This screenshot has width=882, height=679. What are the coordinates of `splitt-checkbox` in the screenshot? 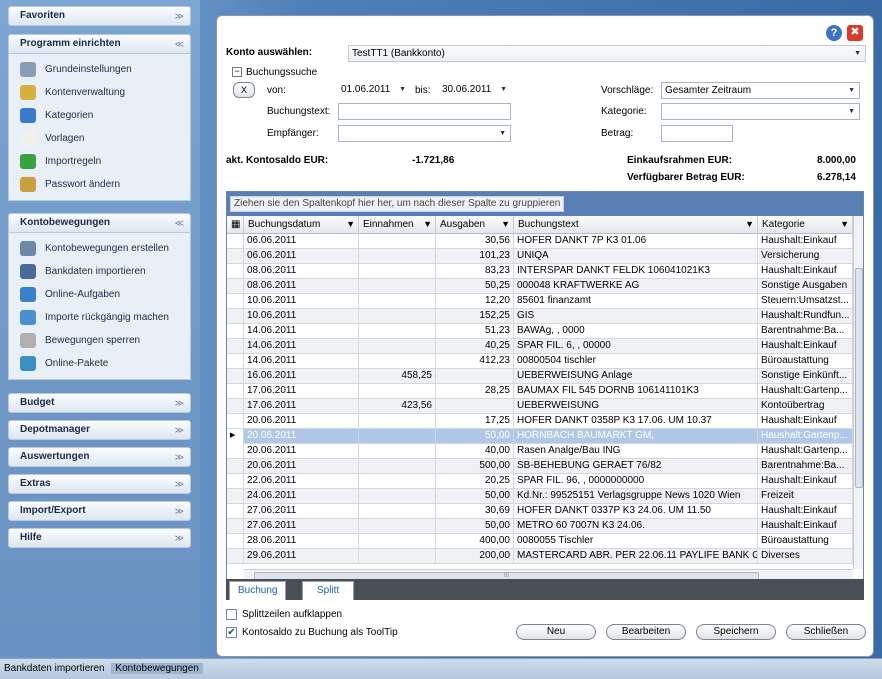 It's located at (231, 614).